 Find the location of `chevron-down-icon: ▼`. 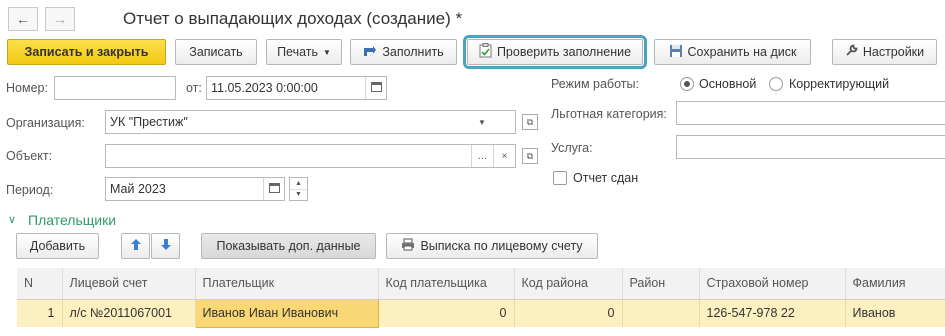

chevron-down-icon: ▼ is located at coordinates (482, 122).